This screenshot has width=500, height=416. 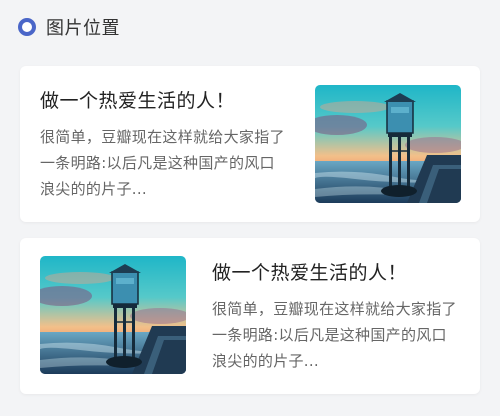 I want to click on circle-icon, so click(x=27, y=27).